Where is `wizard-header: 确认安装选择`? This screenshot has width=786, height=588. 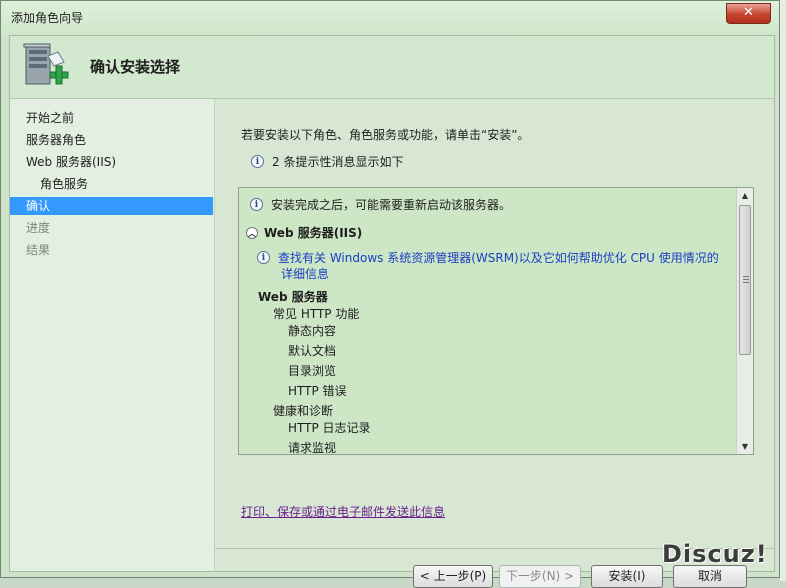 wizard-header: 确认安装选择 is located at coordinates (392, 67).